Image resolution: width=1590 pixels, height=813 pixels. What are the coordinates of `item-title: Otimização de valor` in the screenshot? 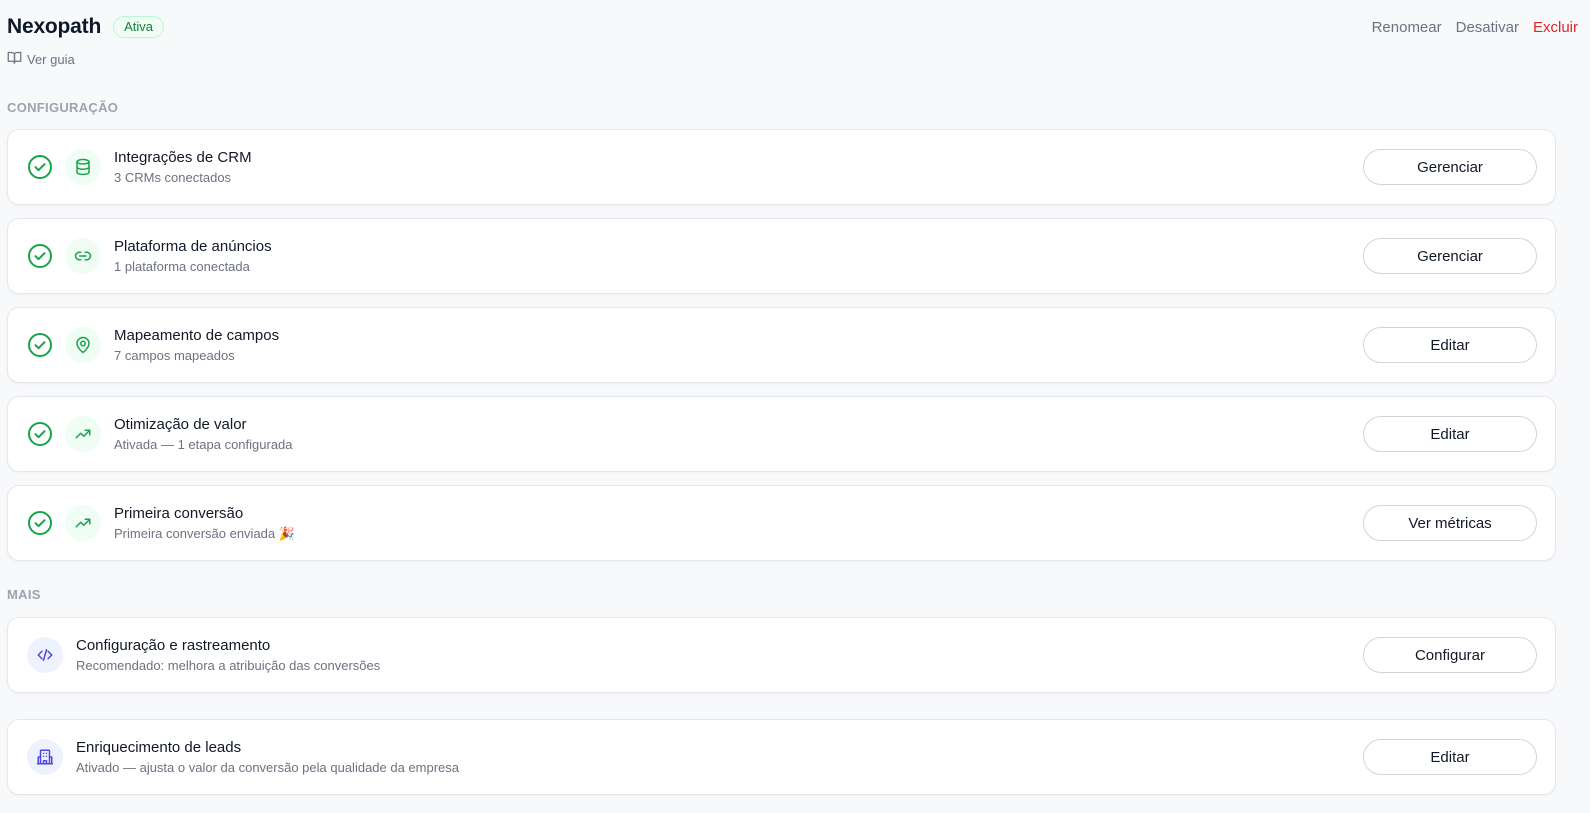 It's located at (180, 424).